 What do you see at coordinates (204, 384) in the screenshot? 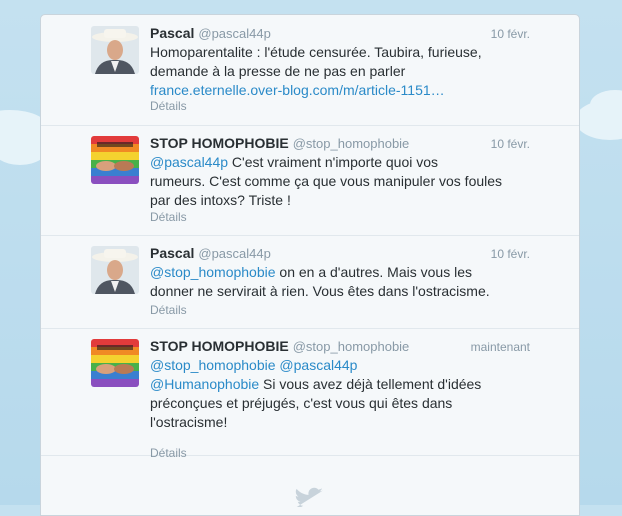
I see `mention-link: @Humanophobie` at bounding box center [204, 384].